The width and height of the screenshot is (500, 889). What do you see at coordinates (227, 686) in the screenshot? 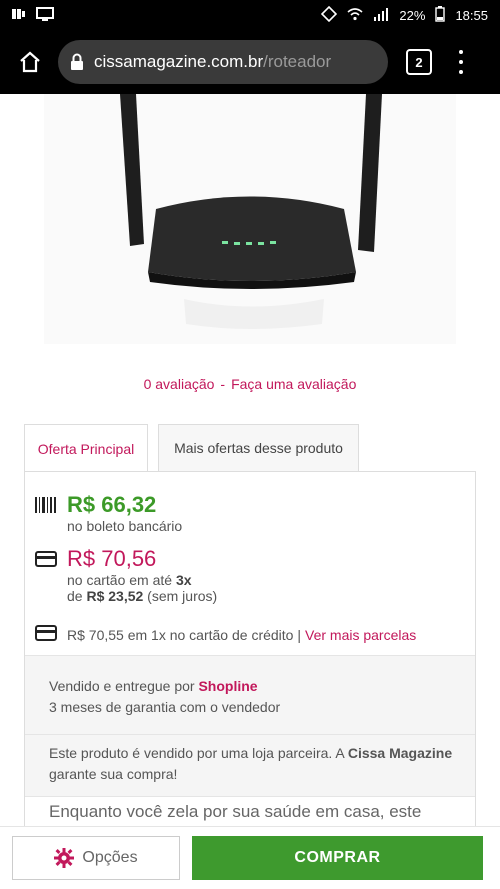
I see `seller-name-link: Shopline` at bounding box center [227, 686].